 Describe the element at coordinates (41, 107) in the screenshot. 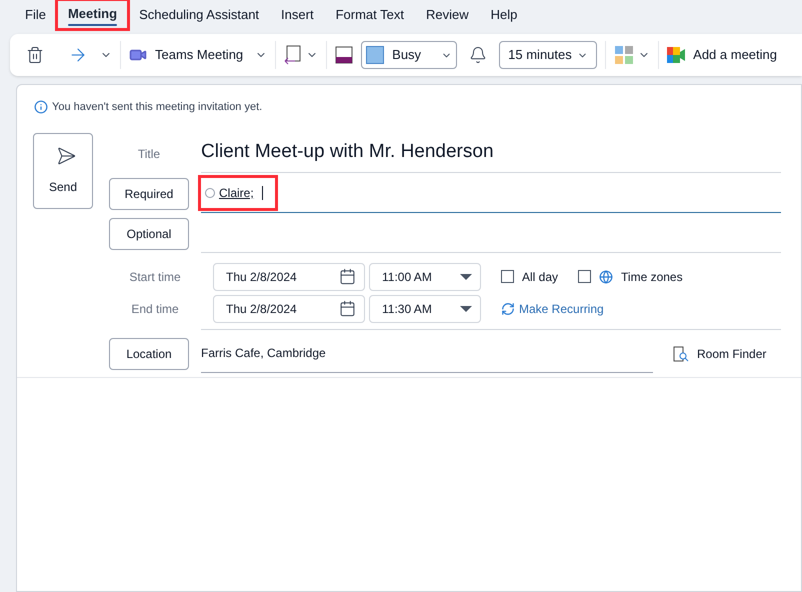

I see `info-icon` at that location.